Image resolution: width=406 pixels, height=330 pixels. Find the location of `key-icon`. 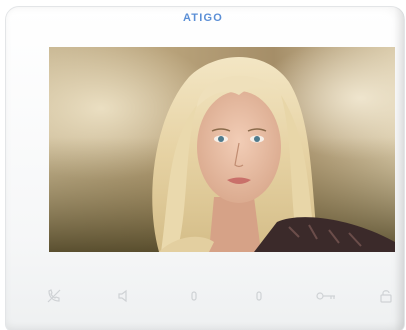

key-icon is located at coordinates (325, 296).